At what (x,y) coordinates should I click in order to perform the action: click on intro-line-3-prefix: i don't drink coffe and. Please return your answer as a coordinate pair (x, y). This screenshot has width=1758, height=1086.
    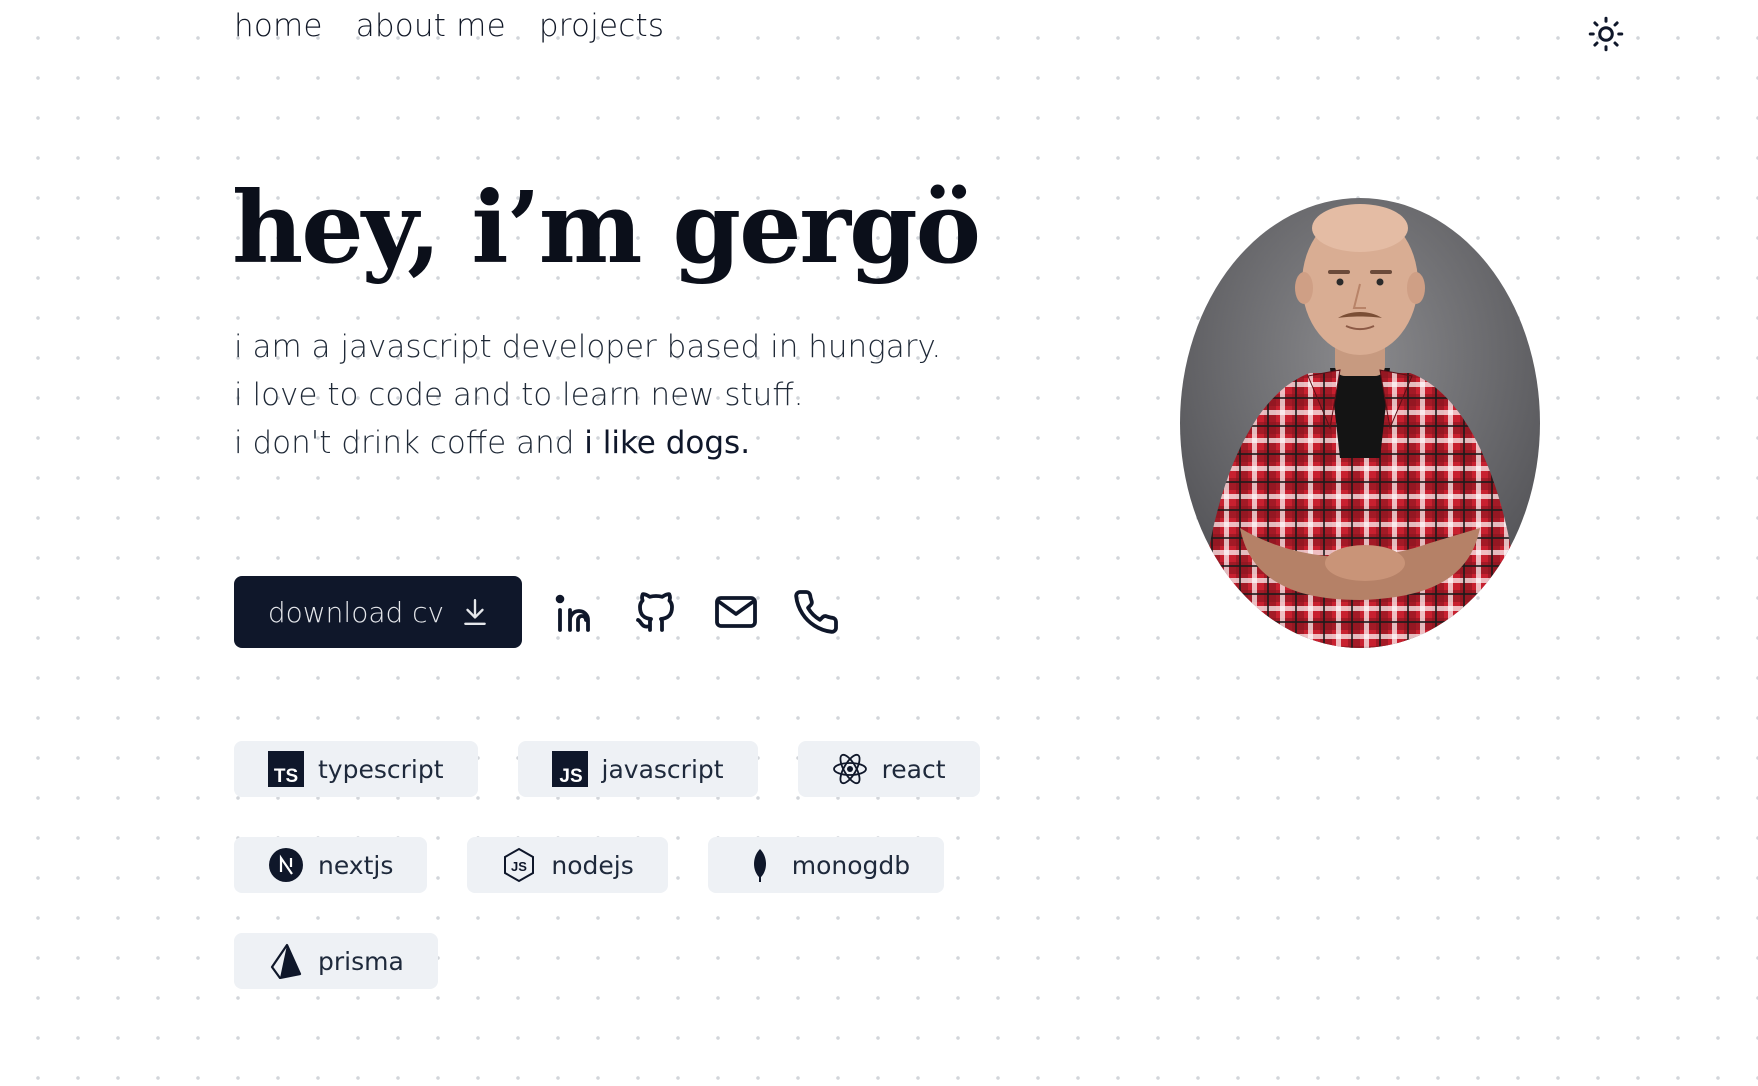
    Looking at the image, I should click on (409, 443).